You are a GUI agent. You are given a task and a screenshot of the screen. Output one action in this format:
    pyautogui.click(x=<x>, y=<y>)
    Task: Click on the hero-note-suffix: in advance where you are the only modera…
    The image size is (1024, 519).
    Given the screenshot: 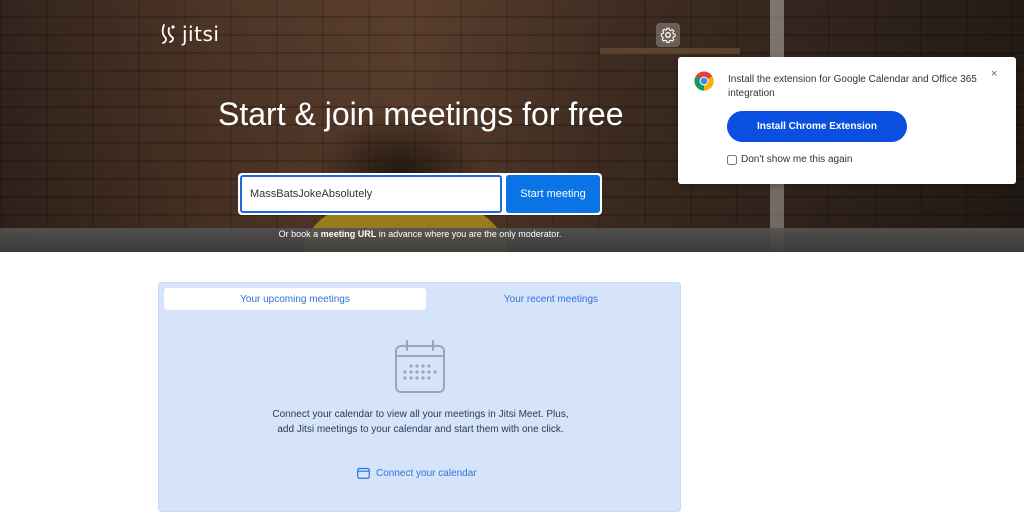 What is the action you would take?
    pyautogui.click(x=469, y=234)
    